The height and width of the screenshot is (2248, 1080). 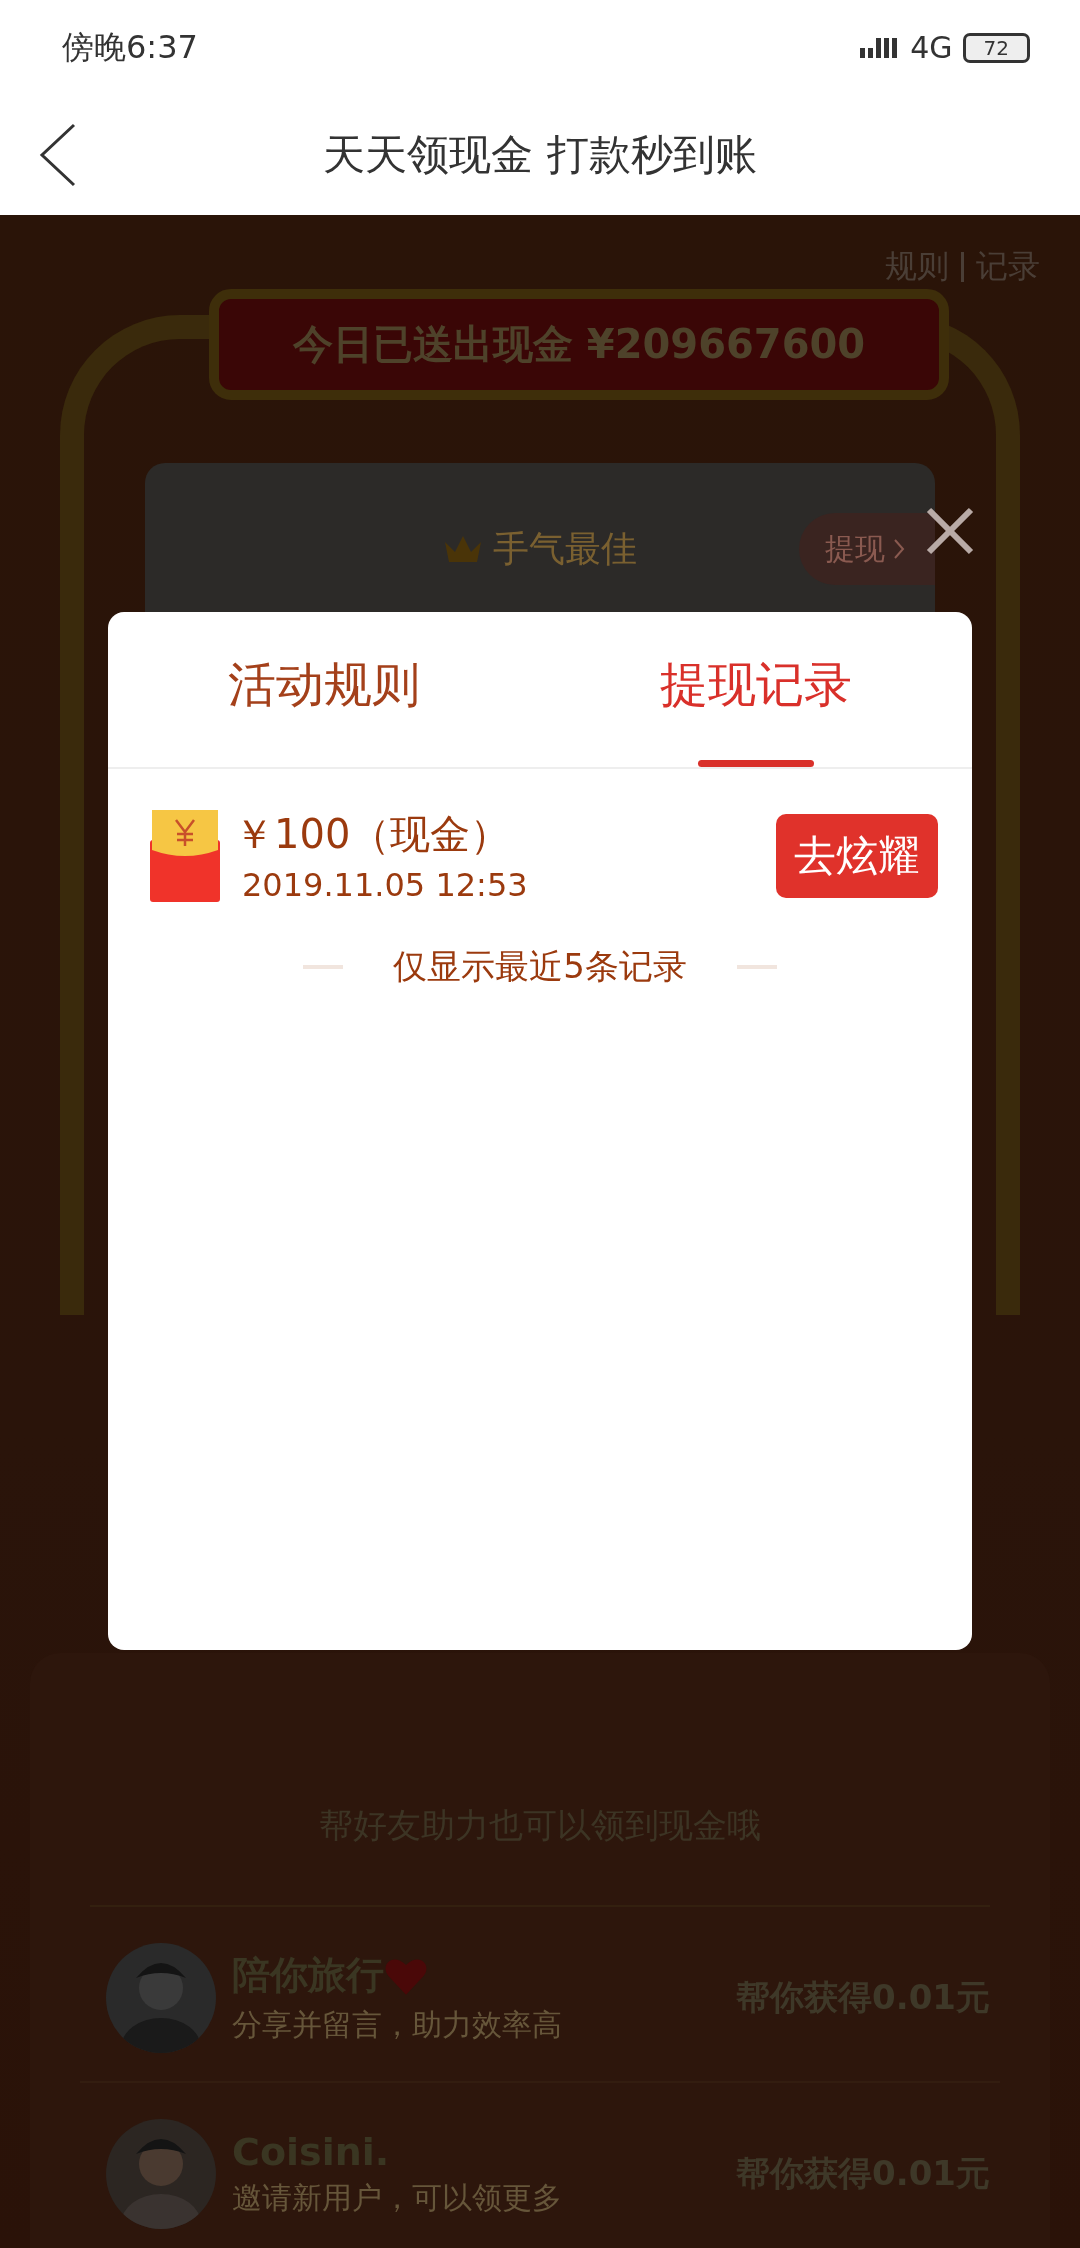 I want to click on amount-text: ￥100（现金）, so click(x=373, y=834).